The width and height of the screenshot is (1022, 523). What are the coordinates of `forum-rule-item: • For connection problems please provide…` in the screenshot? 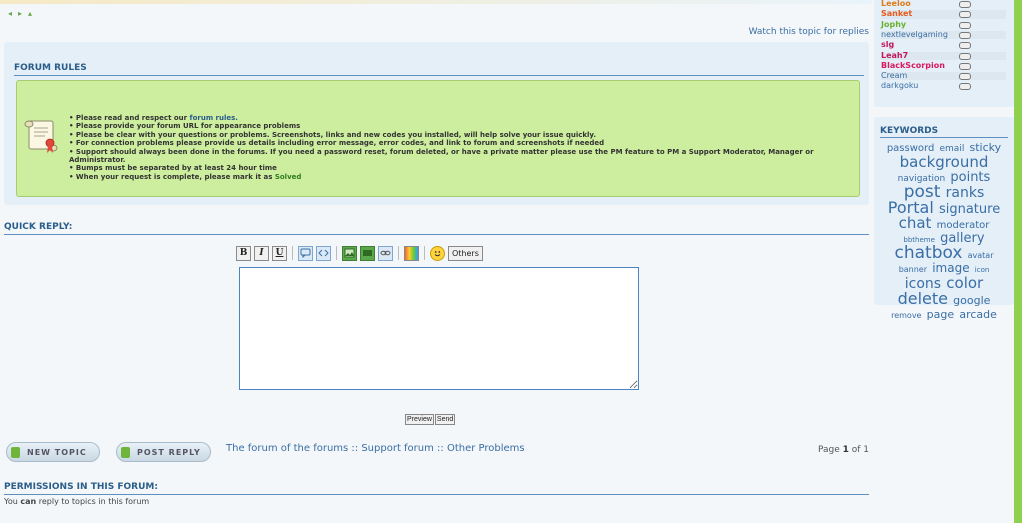 It's located at (449, 143).